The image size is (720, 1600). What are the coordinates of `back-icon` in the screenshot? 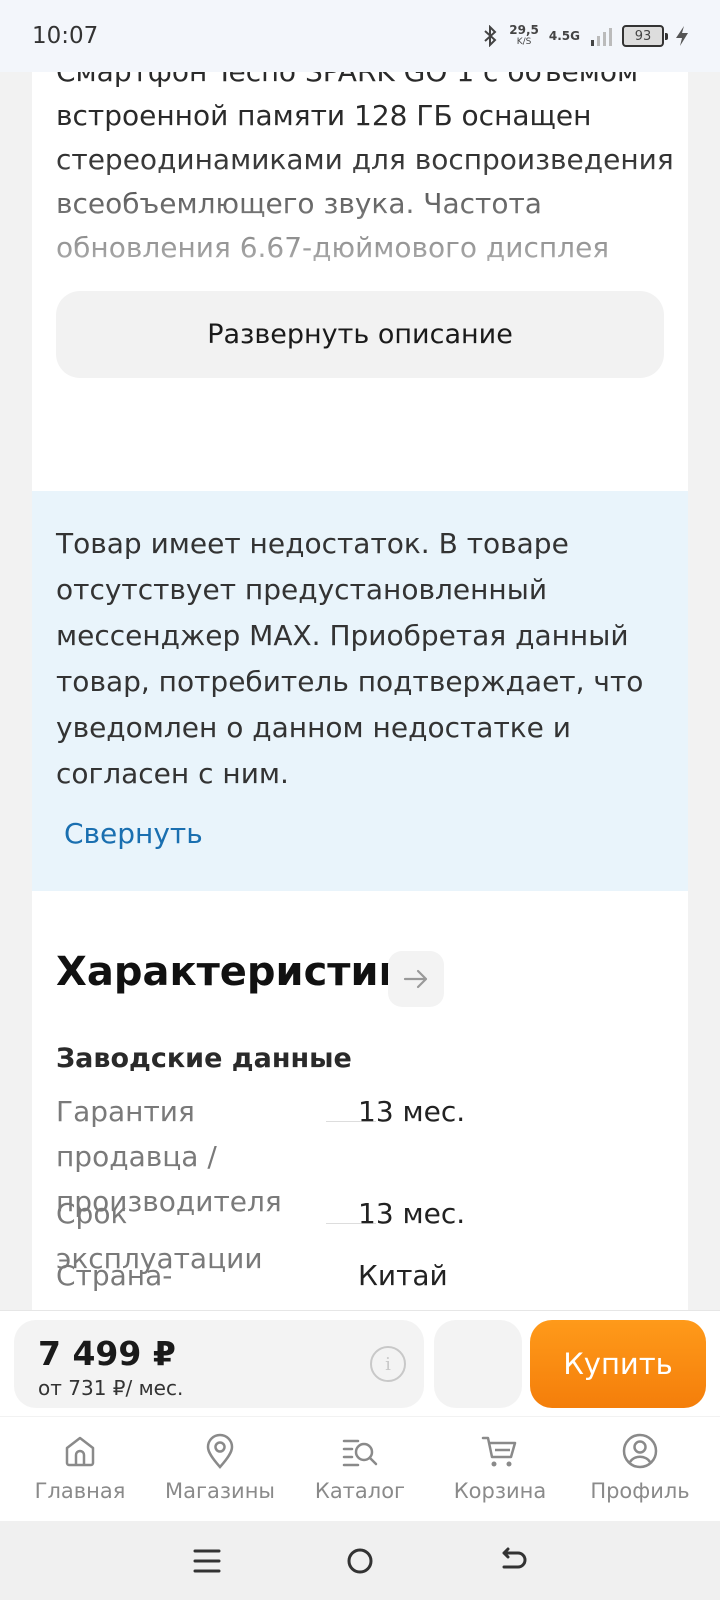 It's located at (513, 1561).